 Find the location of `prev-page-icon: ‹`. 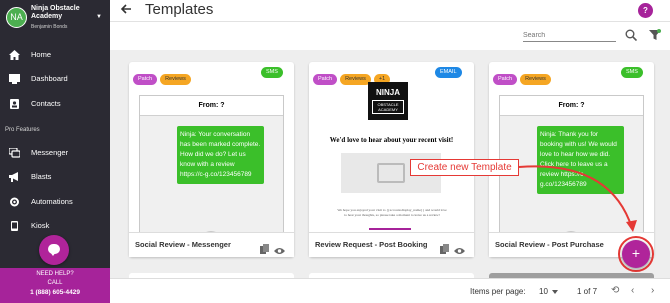

prev-page-icon: ‹ is located at coordinates (632, 290).